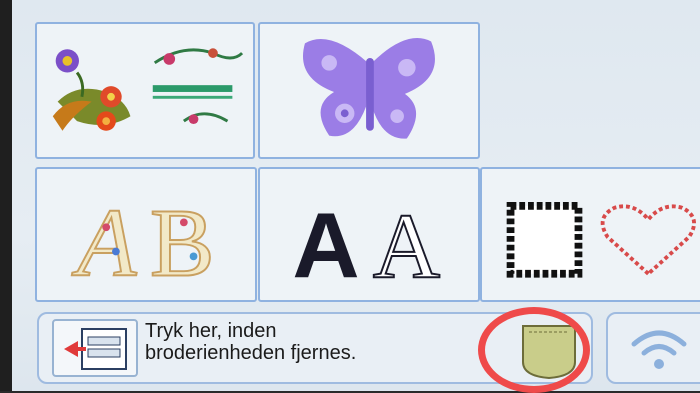 This screenshot has width=700, height=393. What do you see at coordinates (325, 246) in the screenshot?
I see `bold-letter: A` at bounding box center [325, 246].